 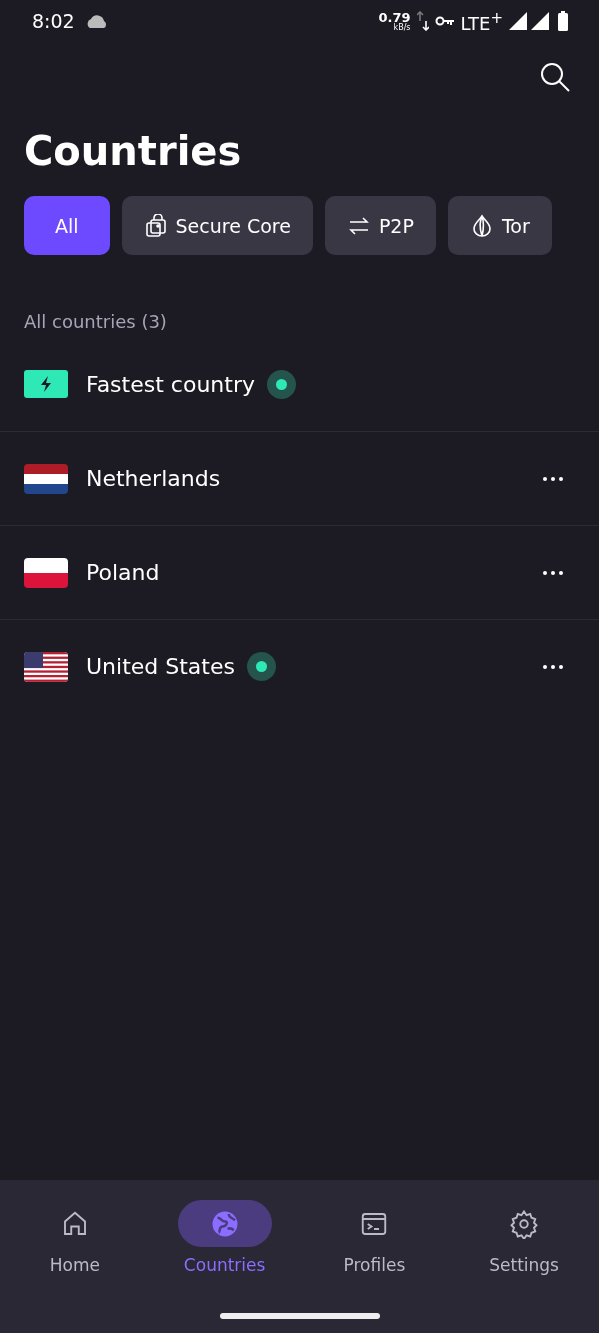 What do you see at coordinates (402, 27) in the screenshot?
I see `speed-unit: kB/s` at bounding box center [402, 27].